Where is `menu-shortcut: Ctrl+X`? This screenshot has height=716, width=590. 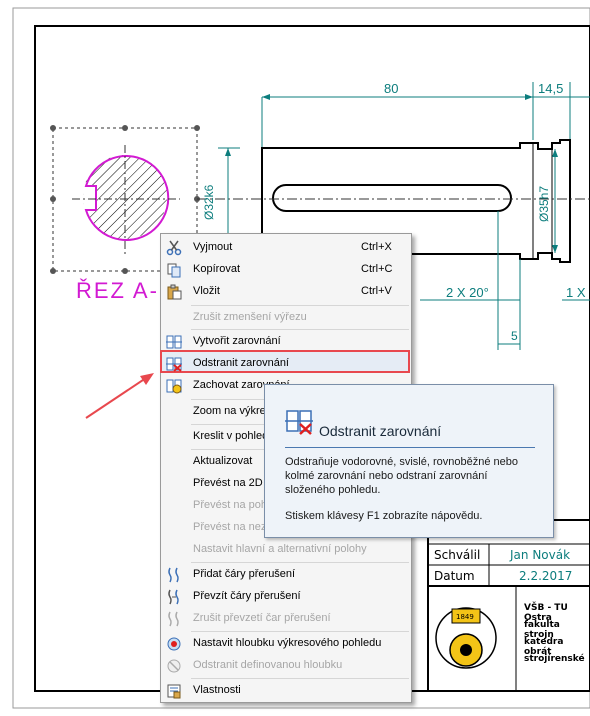
menu-shortcut: Ctrl+X is located at coordinates (376, 247).